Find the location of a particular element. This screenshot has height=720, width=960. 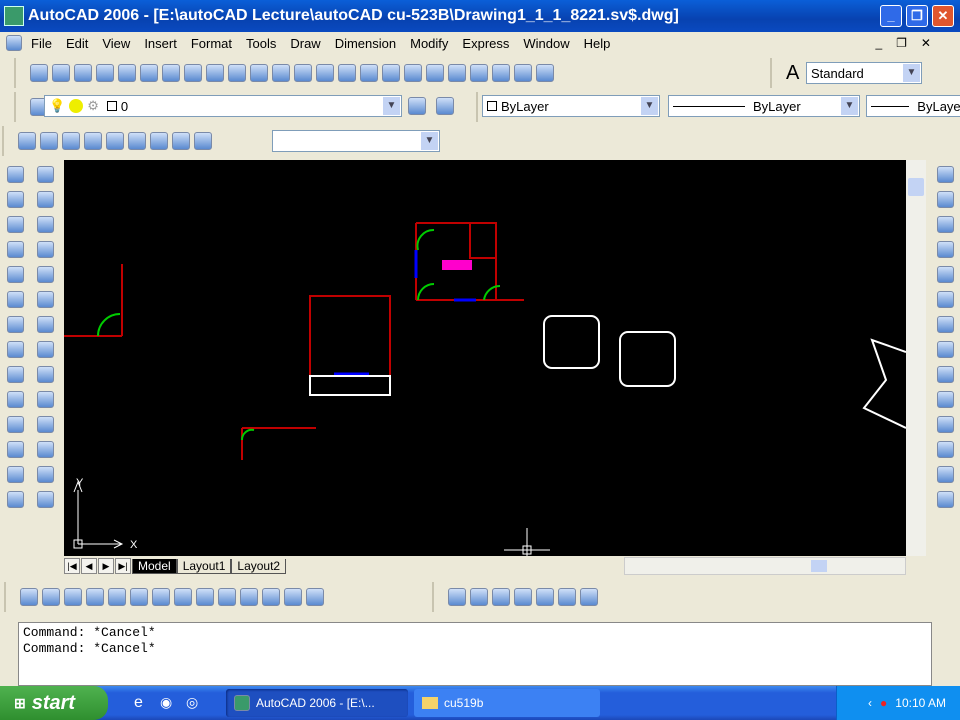

text-style-select: Standard ▼ is located at coordinates (864, 73).